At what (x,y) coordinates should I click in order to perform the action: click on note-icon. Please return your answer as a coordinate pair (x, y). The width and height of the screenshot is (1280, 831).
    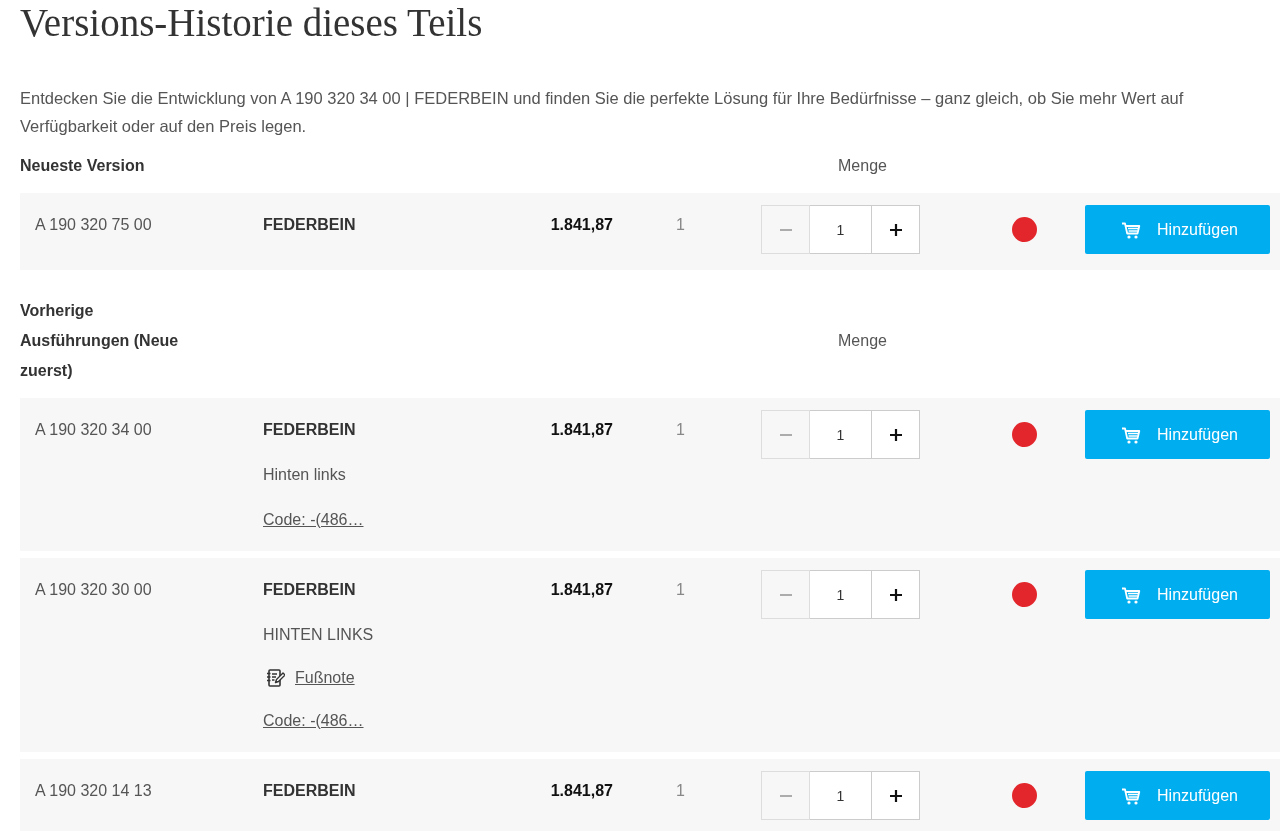
    Looking at the image, I should click on (275, 678).